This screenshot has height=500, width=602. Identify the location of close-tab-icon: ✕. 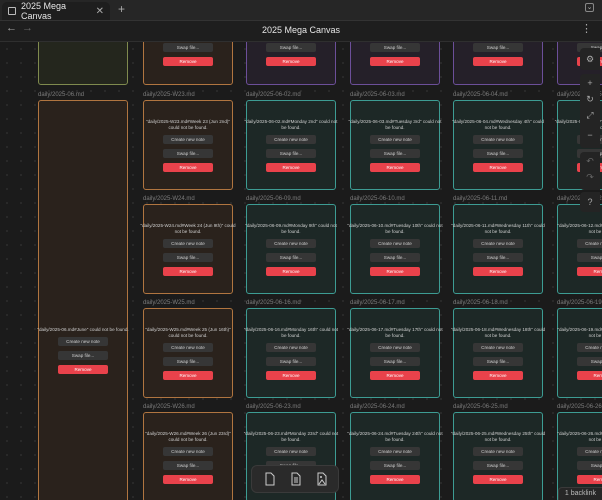
(100, 11).